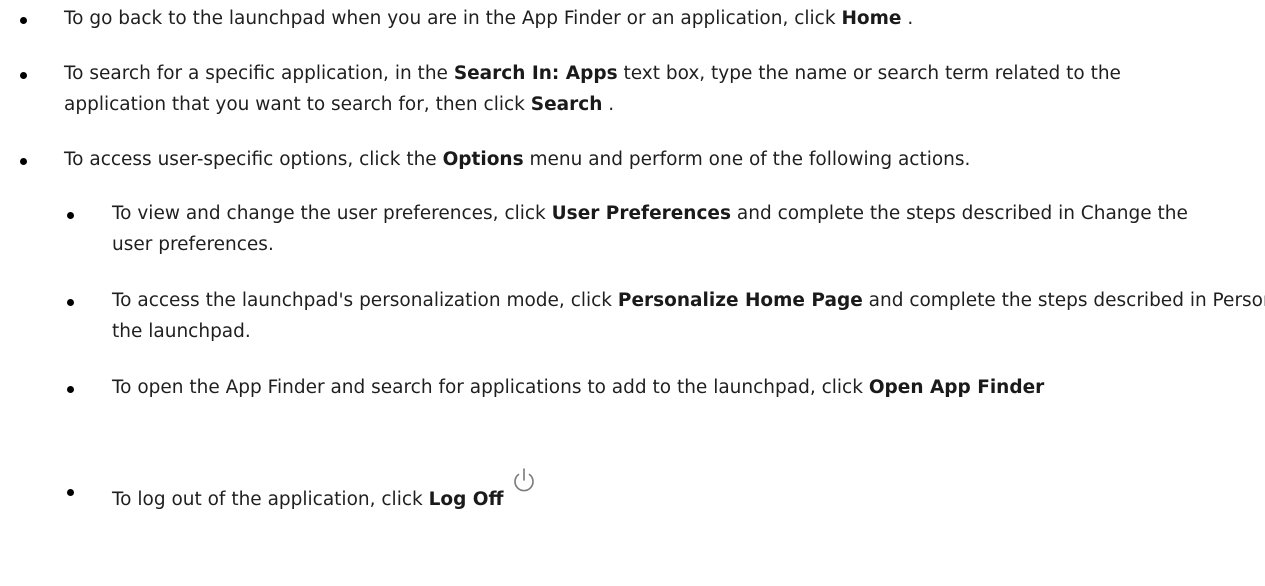 The width and height of the screenshot is (1265, 586). Describe the element at coordinates (641, 213) in the screenshot. I see `user-preferences-label: User Preferences` at that location.